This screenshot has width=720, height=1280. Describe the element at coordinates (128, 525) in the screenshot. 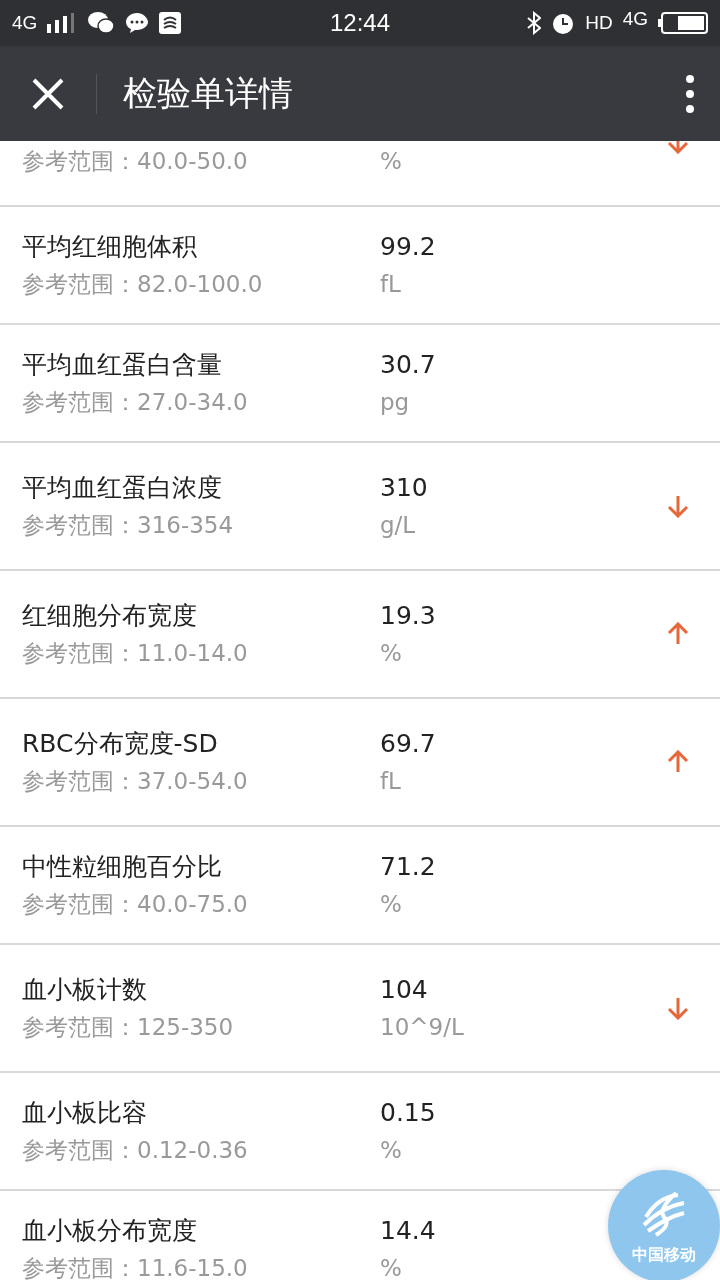

I see `reference-range: 参考范围：316-354` at that location.